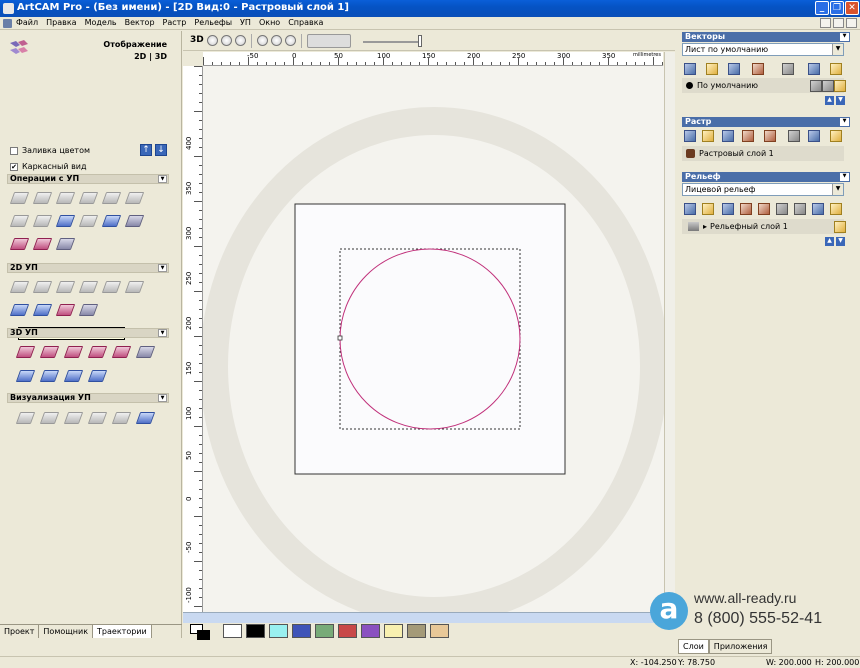  Describe the element at coordinates (764, 209) in the screenshot. I see `relief-combine-icon` at that location.